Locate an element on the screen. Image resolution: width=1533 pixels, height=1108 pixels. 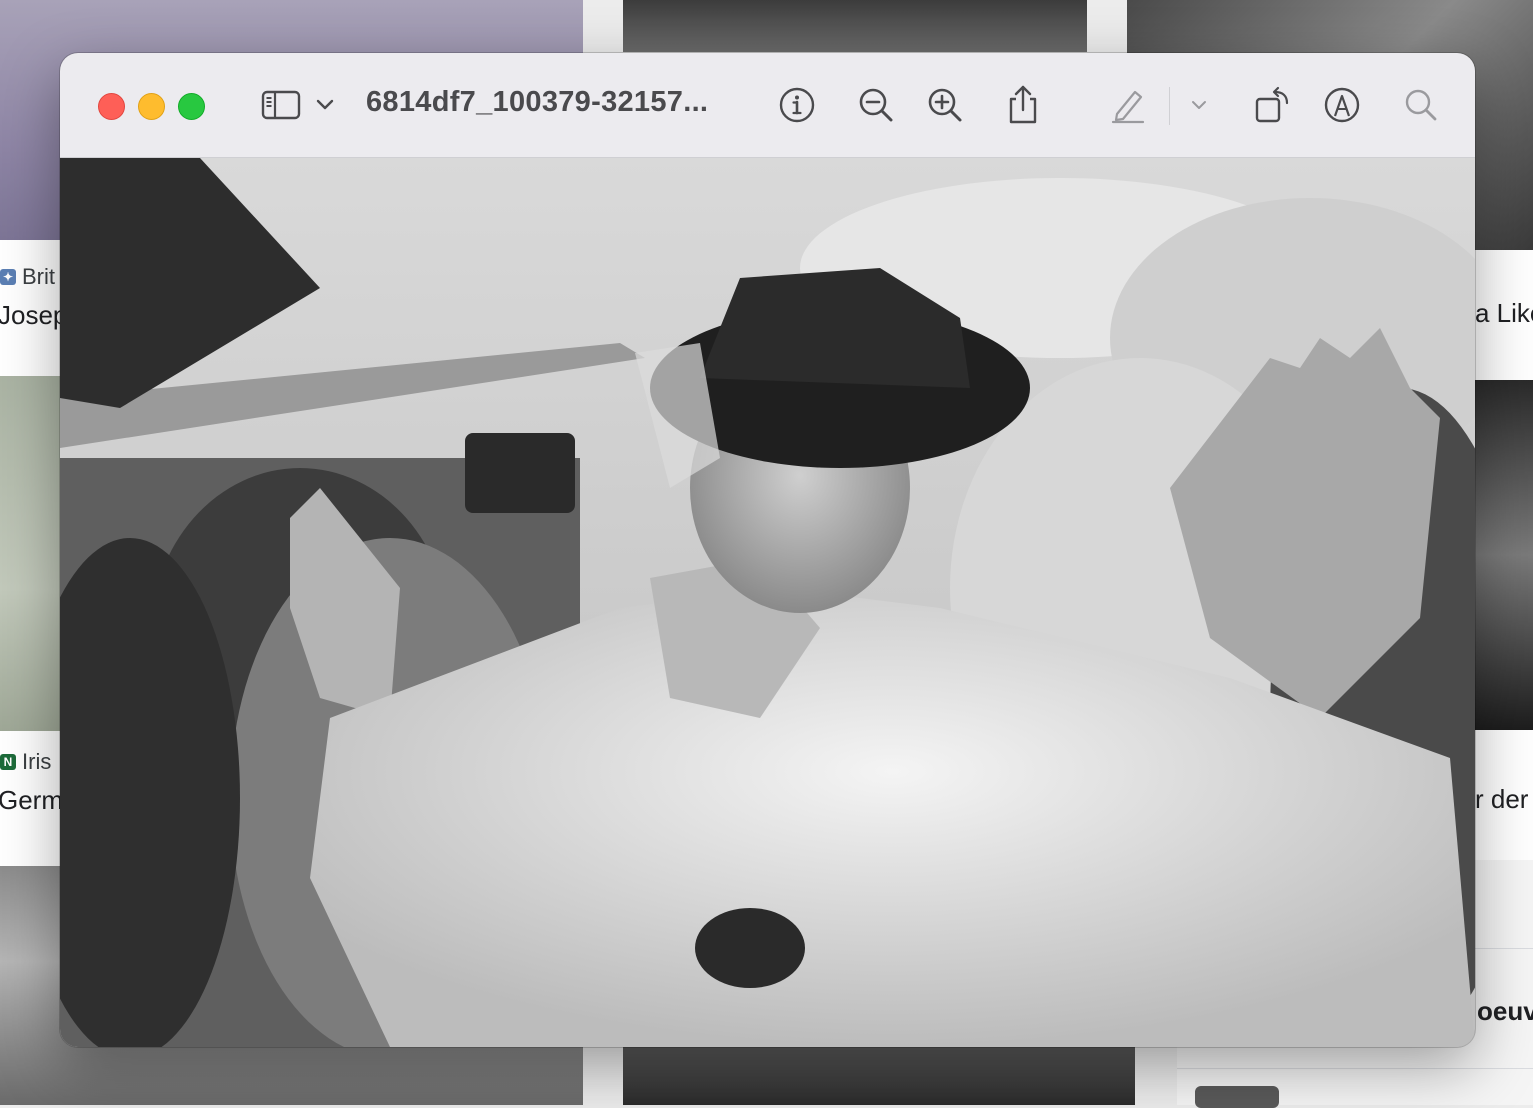
result-source-label: Brit is located at coordinates (38, 276).